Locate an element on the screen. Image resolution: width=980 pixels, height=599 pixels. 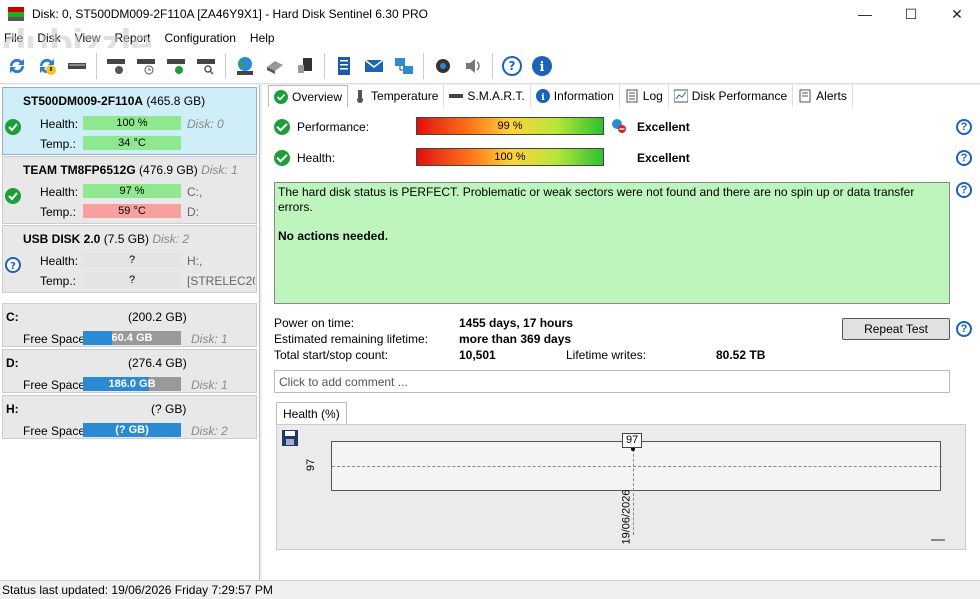
menu-disk: Disk is located at coordinates (48, 38).